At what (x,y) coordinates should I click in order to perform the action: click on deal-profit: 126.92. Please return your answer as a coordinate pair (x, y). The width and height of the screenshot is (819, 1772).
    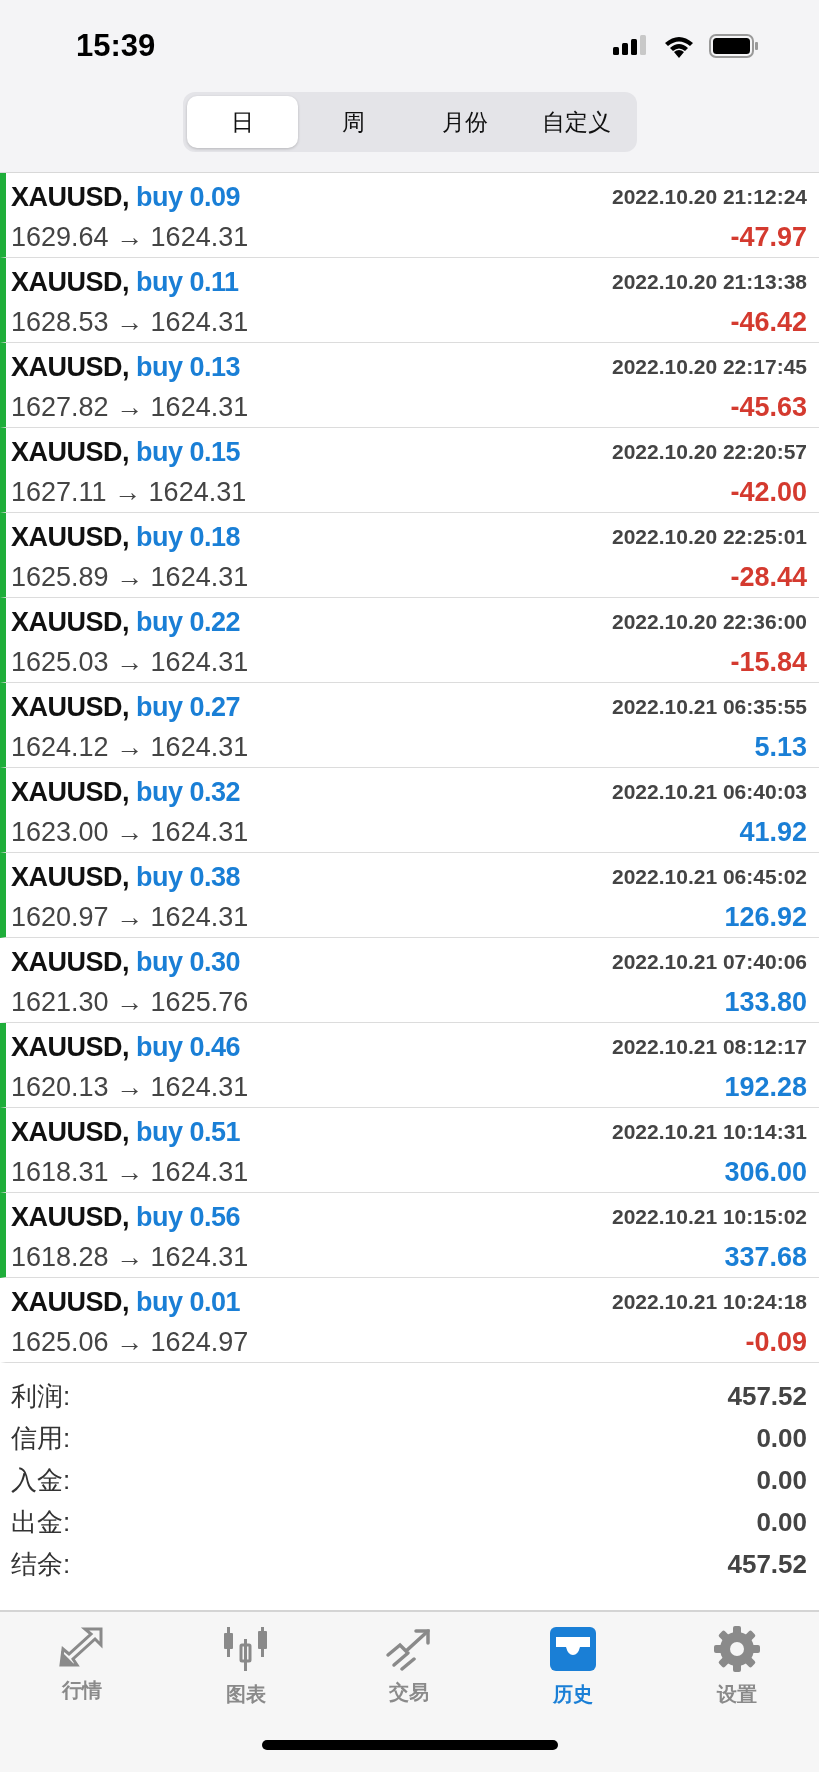
    Looking at the image, I should click on (765, 917).